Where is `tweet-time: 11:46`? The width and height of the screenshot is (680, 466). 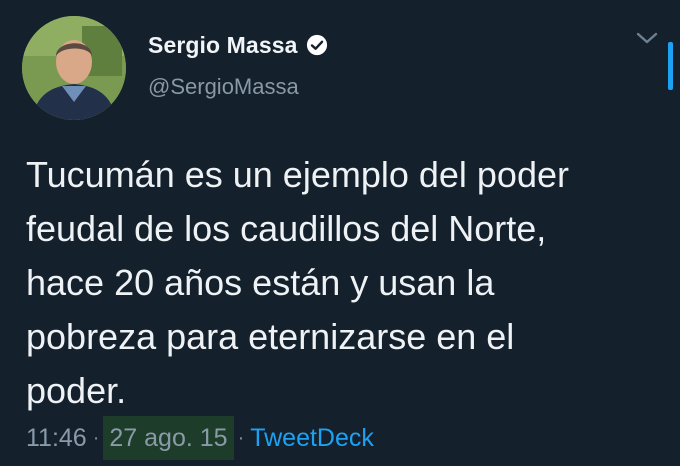 tweet-time: 11:46 is located at coordinates (56, 438).